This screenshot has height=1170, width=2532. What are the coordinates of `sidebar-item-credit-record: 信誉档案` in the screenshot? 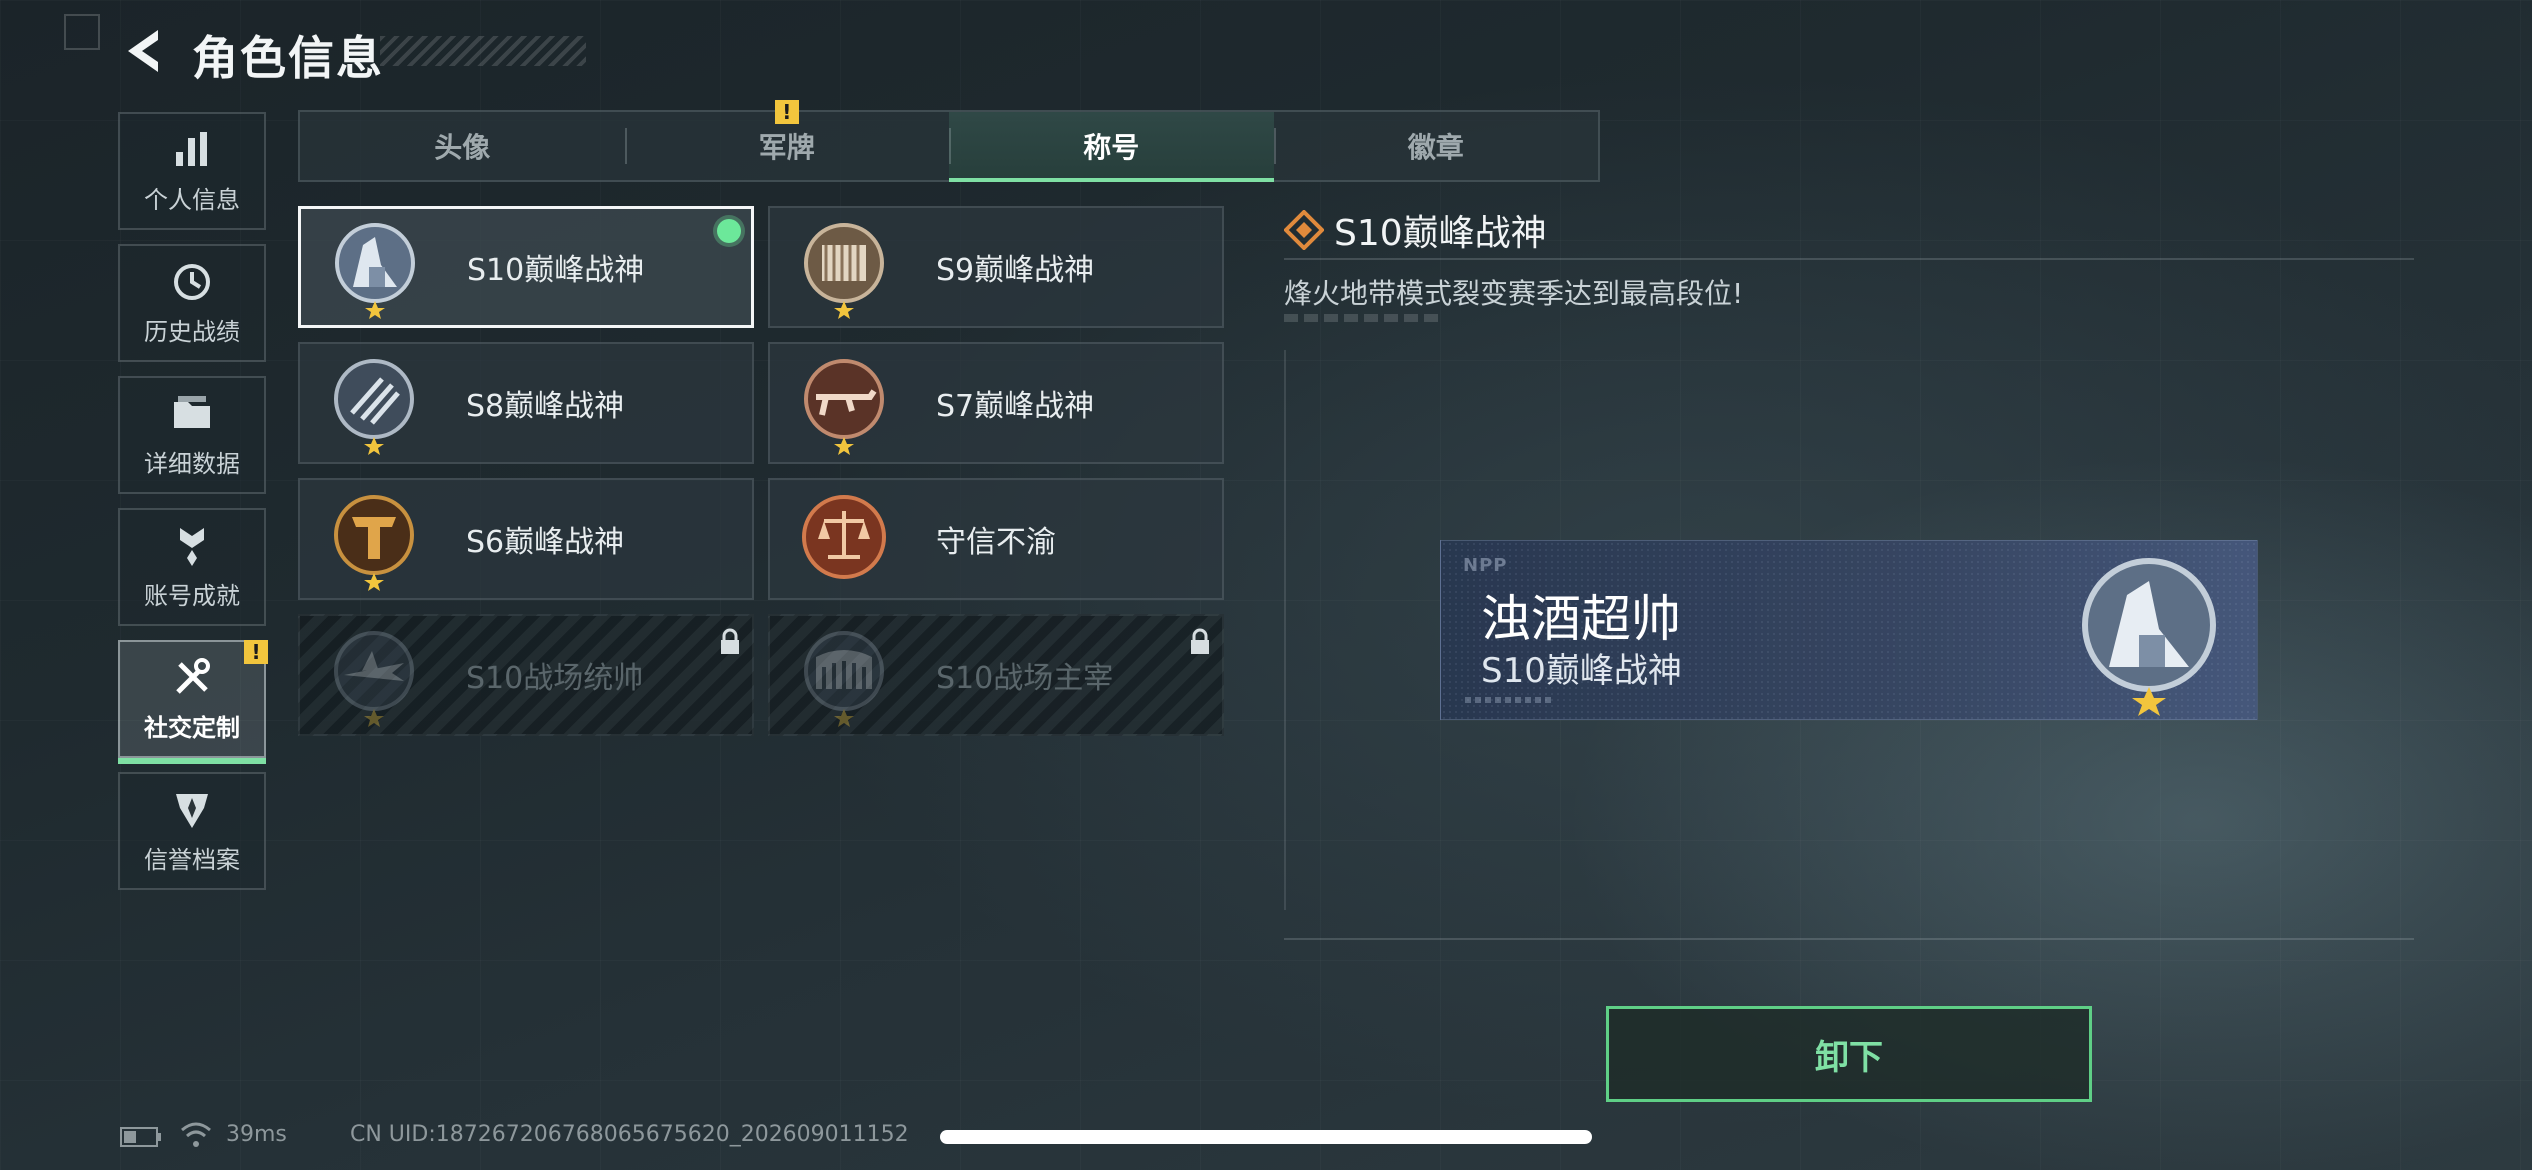 It's located at (192, 831).